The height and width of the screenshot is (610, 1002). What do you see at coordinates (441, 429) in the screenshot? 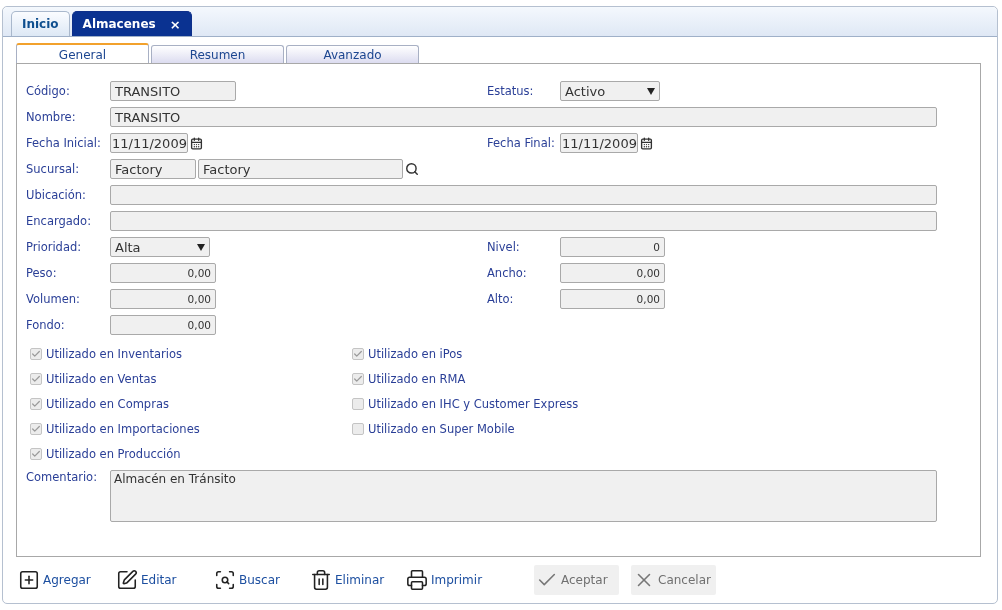
I see `checkbox-label: Utilizado en Super Mobile` at bounding box center [441, 429].